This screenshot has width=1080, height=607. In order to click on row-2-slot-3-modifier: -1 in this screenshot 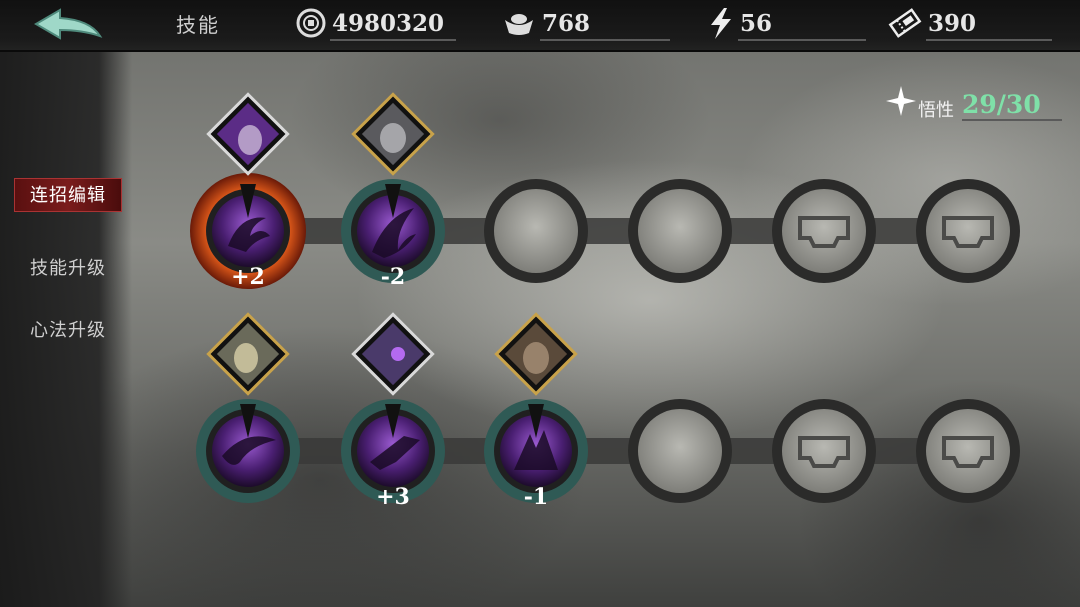, I will do `click(536, 497)`.